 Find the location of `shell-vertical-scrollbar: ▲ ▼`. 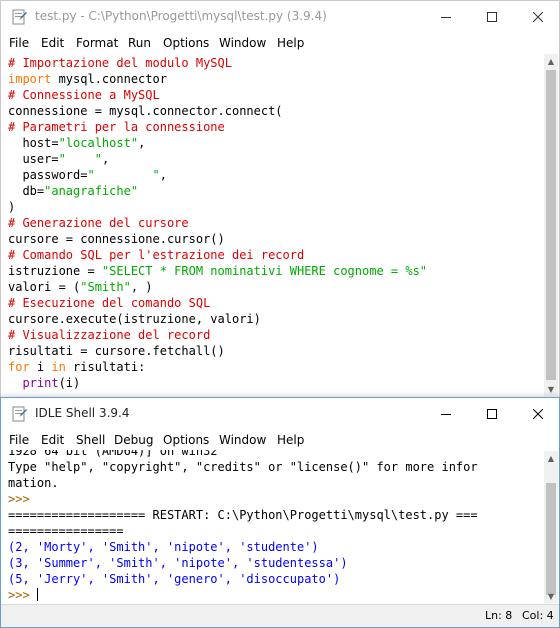

shell-vertical-scrollbar: ▲ ▼ is located at coordinates (551, 527).